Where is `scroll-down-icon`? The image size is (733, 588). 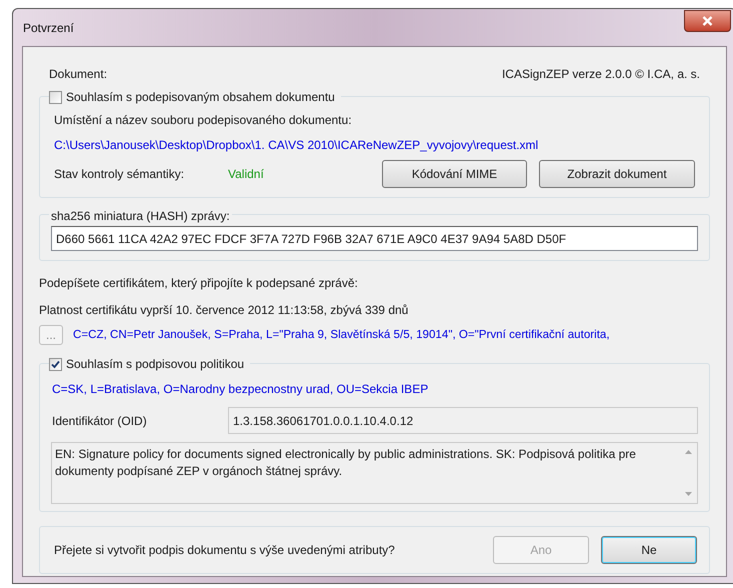
scroll-down-icon is located at coordinates (688, 494).